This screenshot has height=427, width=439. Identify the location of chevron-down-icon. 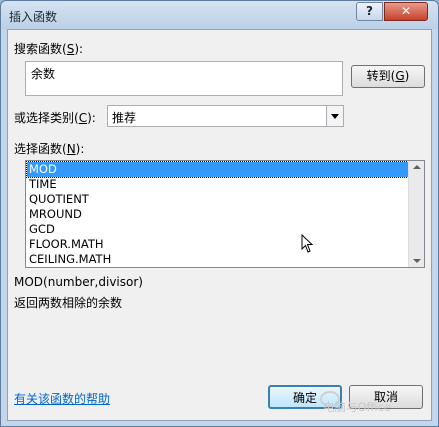
(334, 116).